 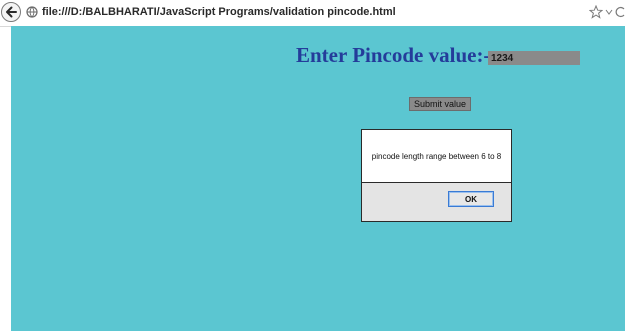 What do you see at coordinates (596, 12) in the screenshot?
I see `bookmark-star-icon` at bounding box center [596, 12].